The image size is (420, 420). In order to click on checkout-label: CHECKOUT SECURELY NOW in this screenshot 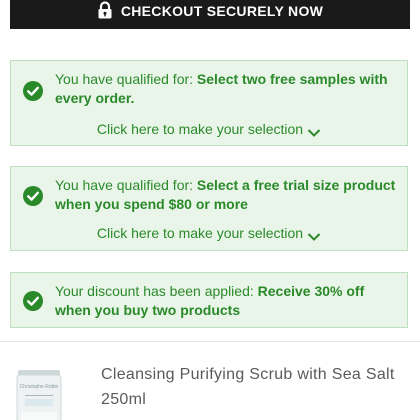, I will do `click(222, 10)`.